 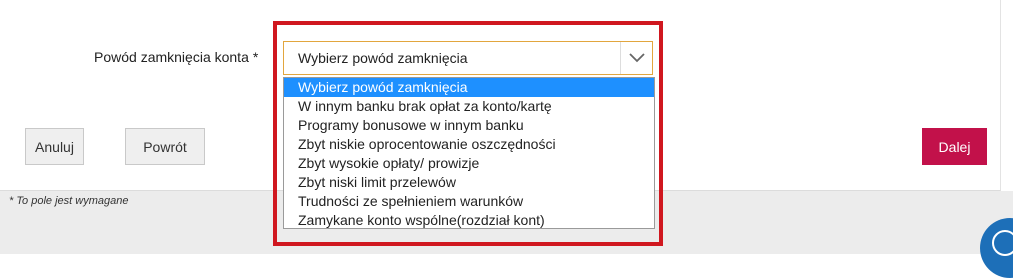 I want to click on dropdown-option: Zbyt wysokie opłaty/ prowizje, so click(x=469, y=163).